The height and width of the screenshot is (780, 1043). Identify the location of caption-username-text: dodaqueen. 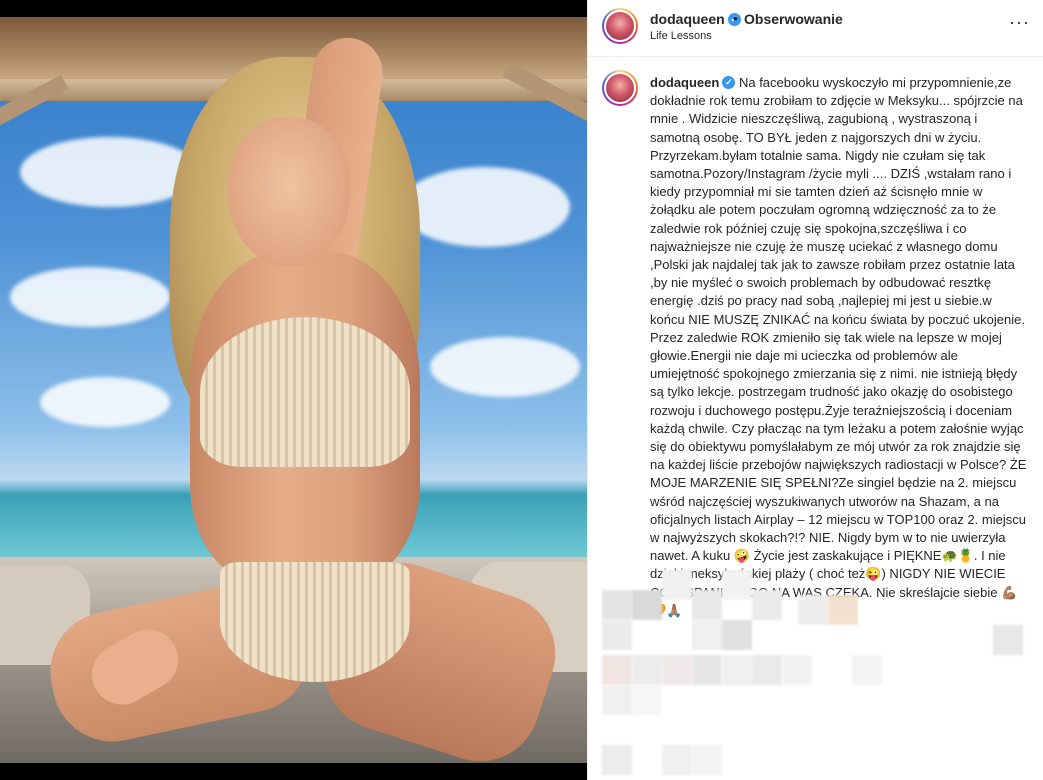
(684, 82).